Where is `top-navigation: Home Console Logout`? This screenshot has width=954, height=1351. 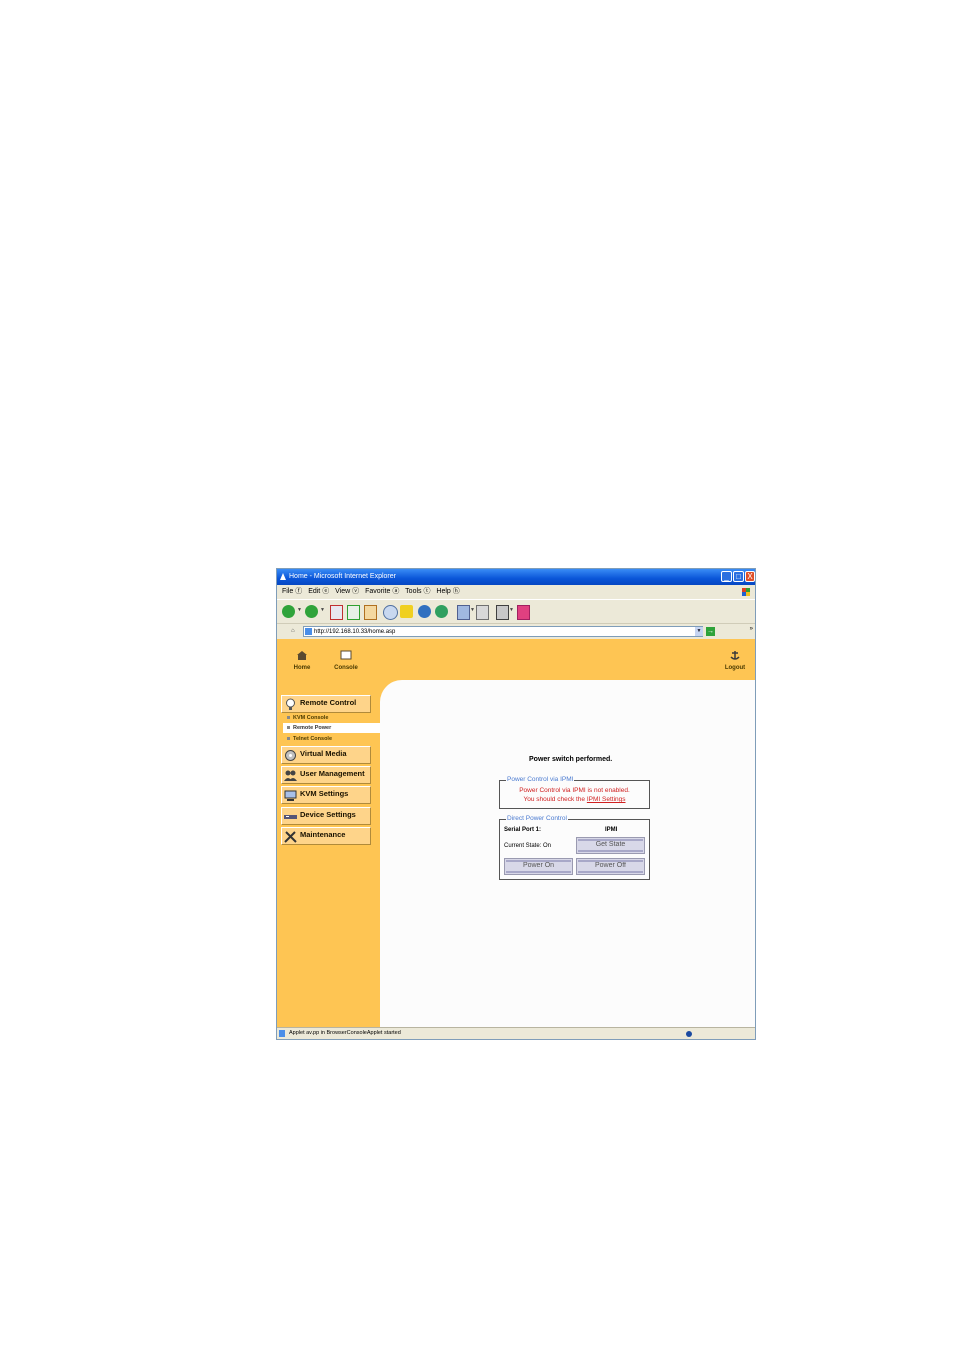 top-navigation: Home Console Logout is located at coordinates (516, 659).